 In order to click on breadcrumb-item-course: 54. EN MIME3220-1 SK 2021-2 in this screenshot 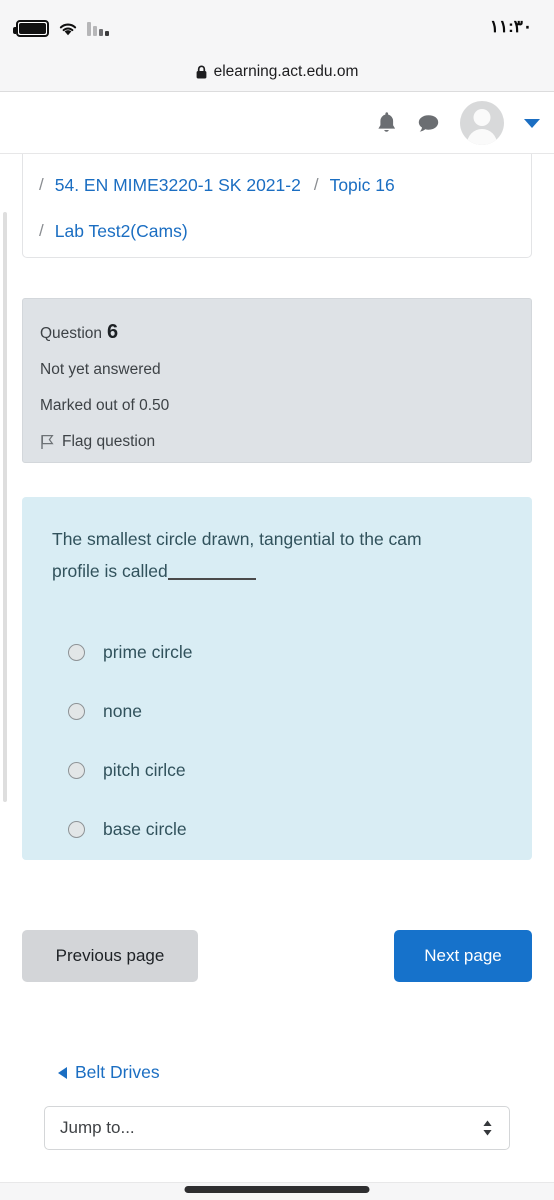, I will do `click(178, 185)`.